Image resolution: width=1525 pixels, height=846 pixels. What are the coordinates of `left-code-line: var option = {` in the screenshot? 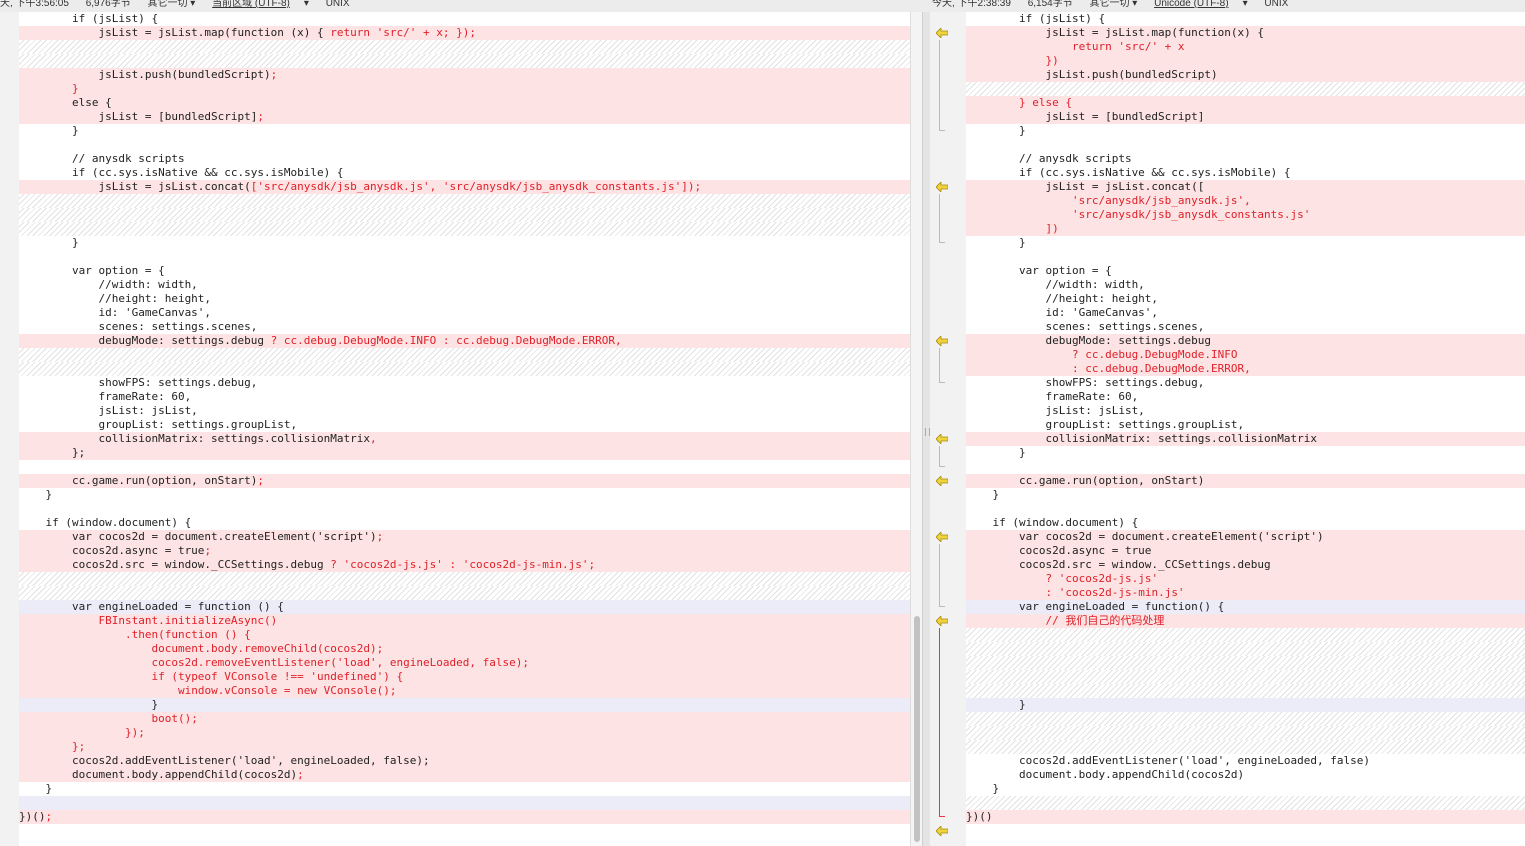 It's located at (464, 271).